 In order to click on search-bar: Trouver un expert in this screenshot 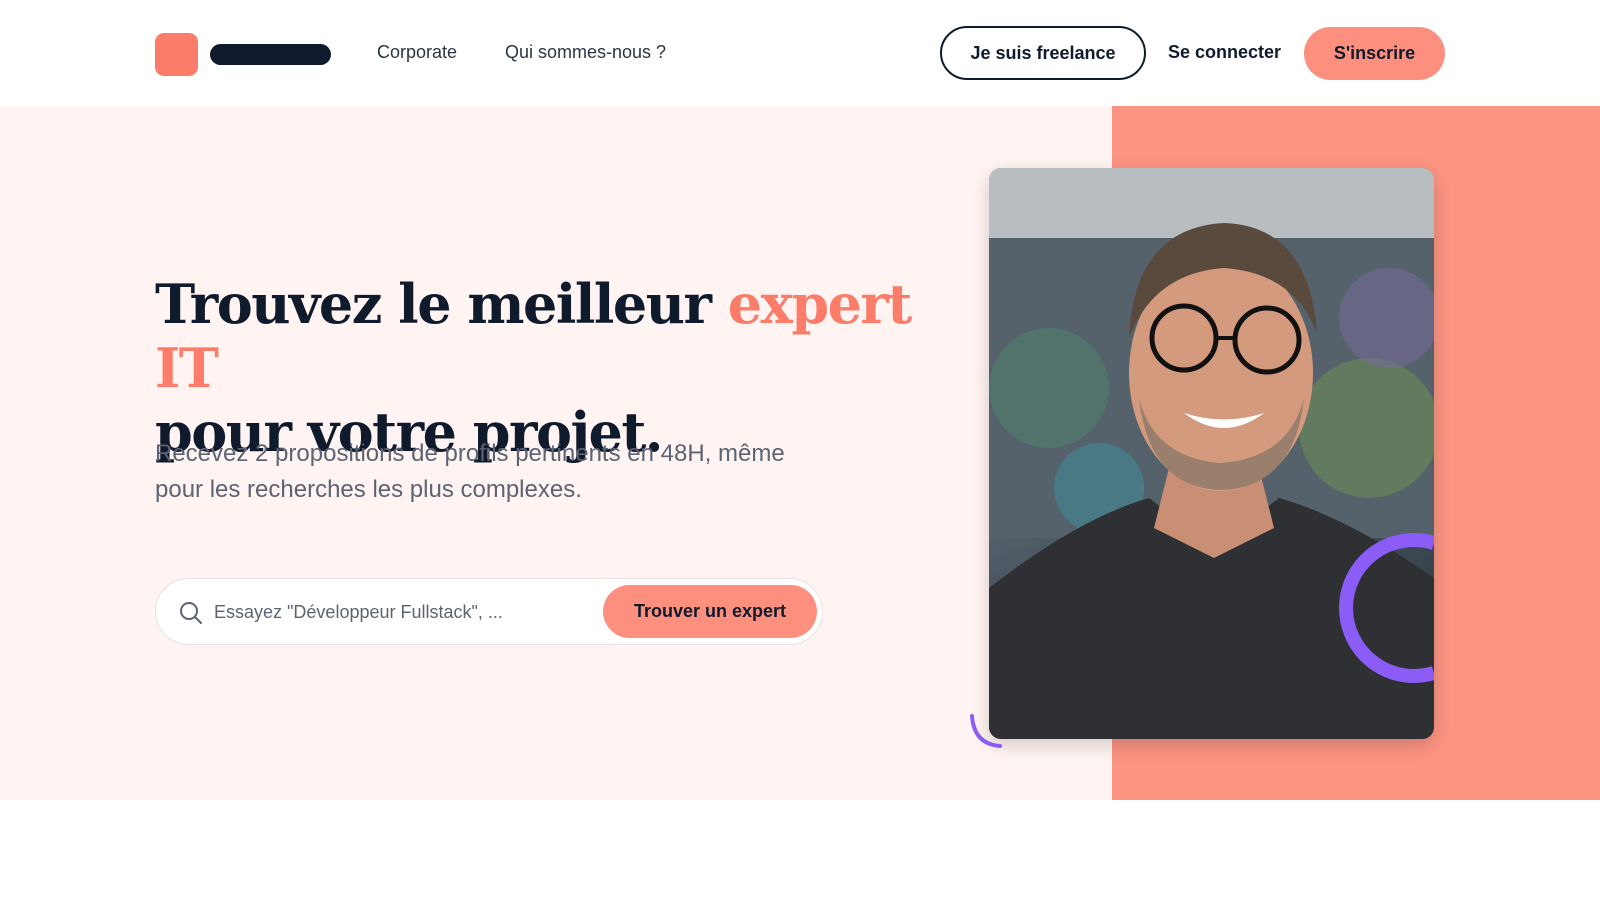, I will do `click(489, 611)`.